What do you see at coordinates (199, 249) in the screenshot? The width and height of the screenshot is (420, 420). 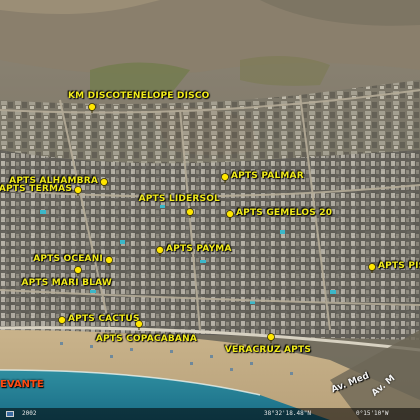 I see `poi-label: APTS PAYMA` at bounding box center [199, 249].